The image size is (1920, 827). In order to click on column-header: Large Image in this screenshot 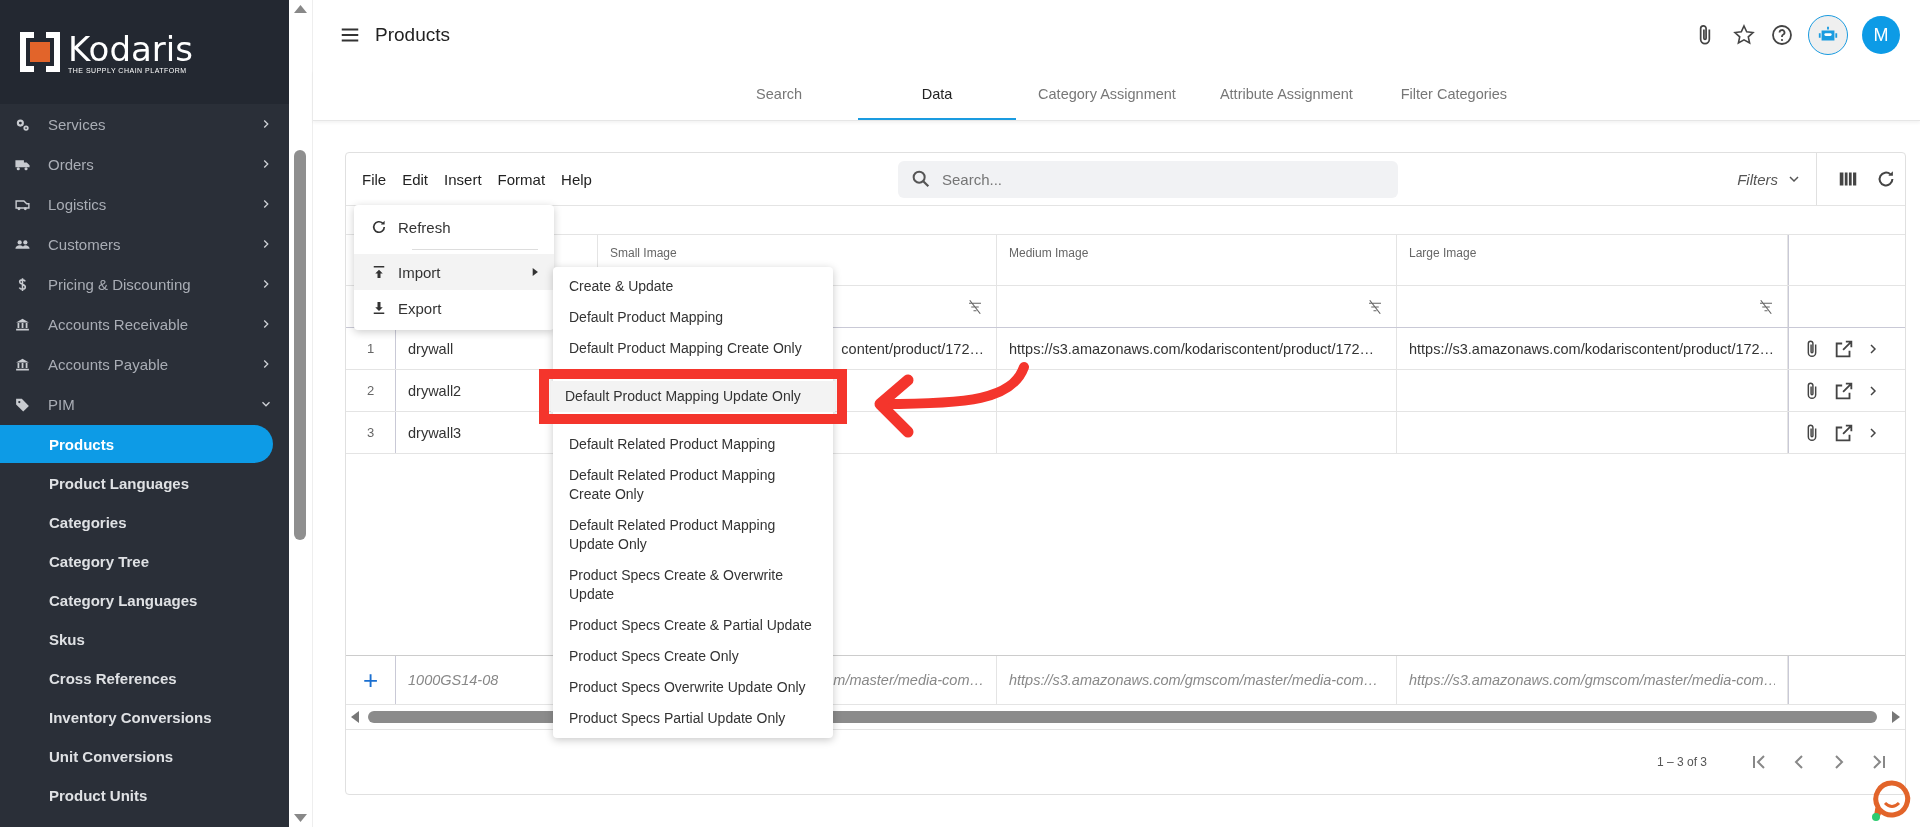, I will do `click(1443, 253)`.